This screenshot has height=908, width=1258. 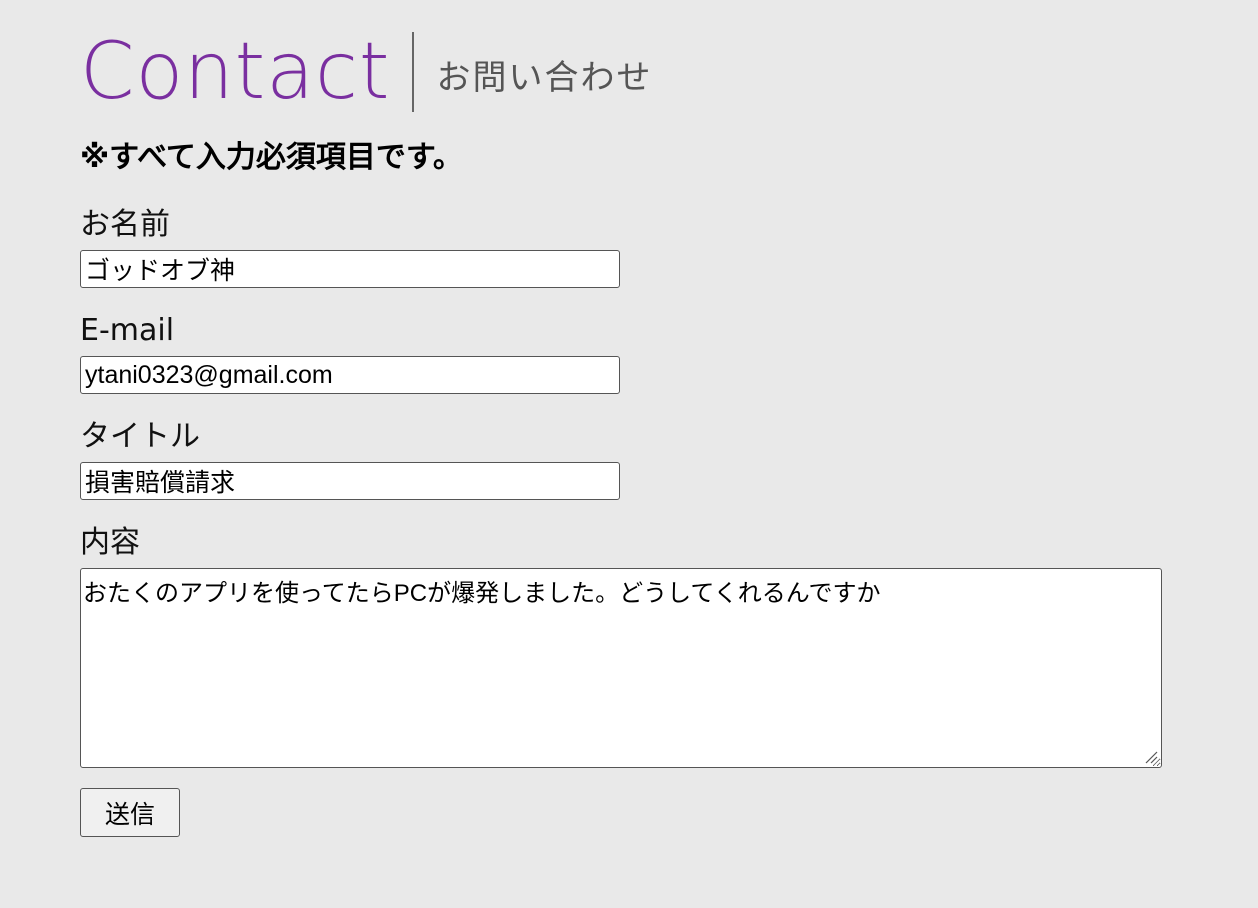 What do you see at coordinates (350, 375) in the screenshot?
I see `email-field` at bounding box center [350, 375].